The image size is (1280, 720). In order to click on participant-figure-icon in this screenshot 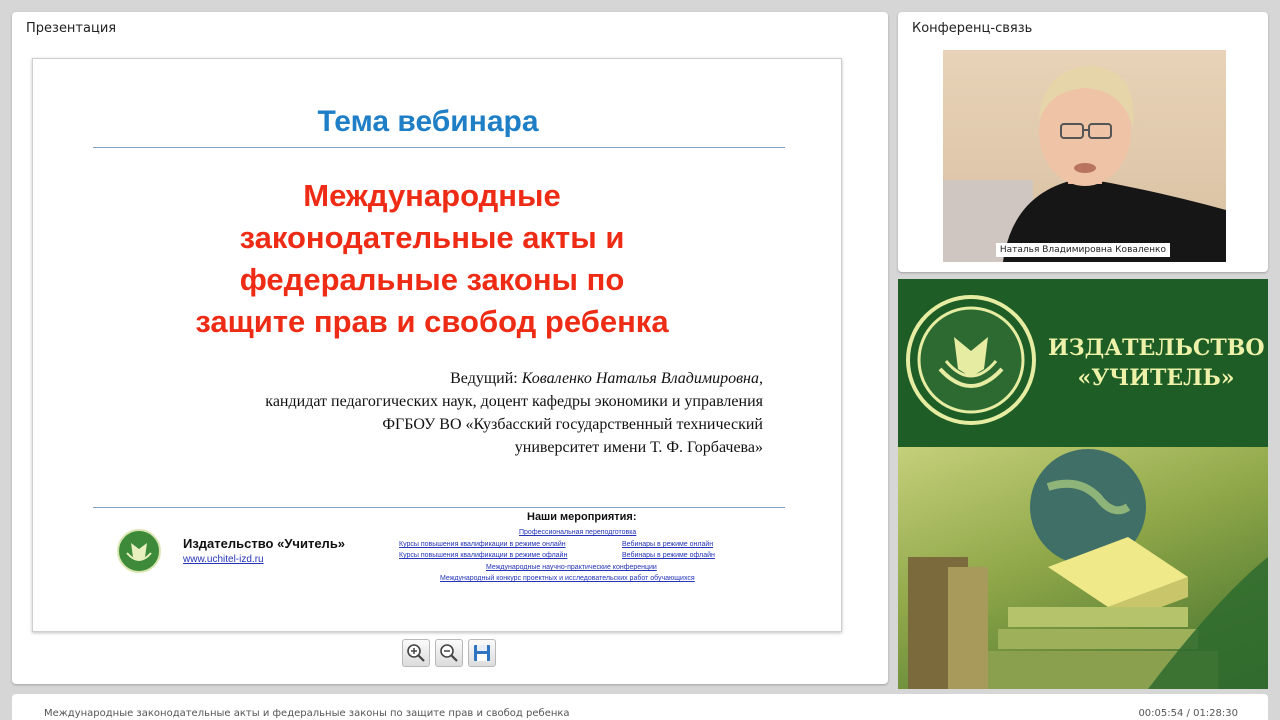, I will do `click(1084, 164)`.